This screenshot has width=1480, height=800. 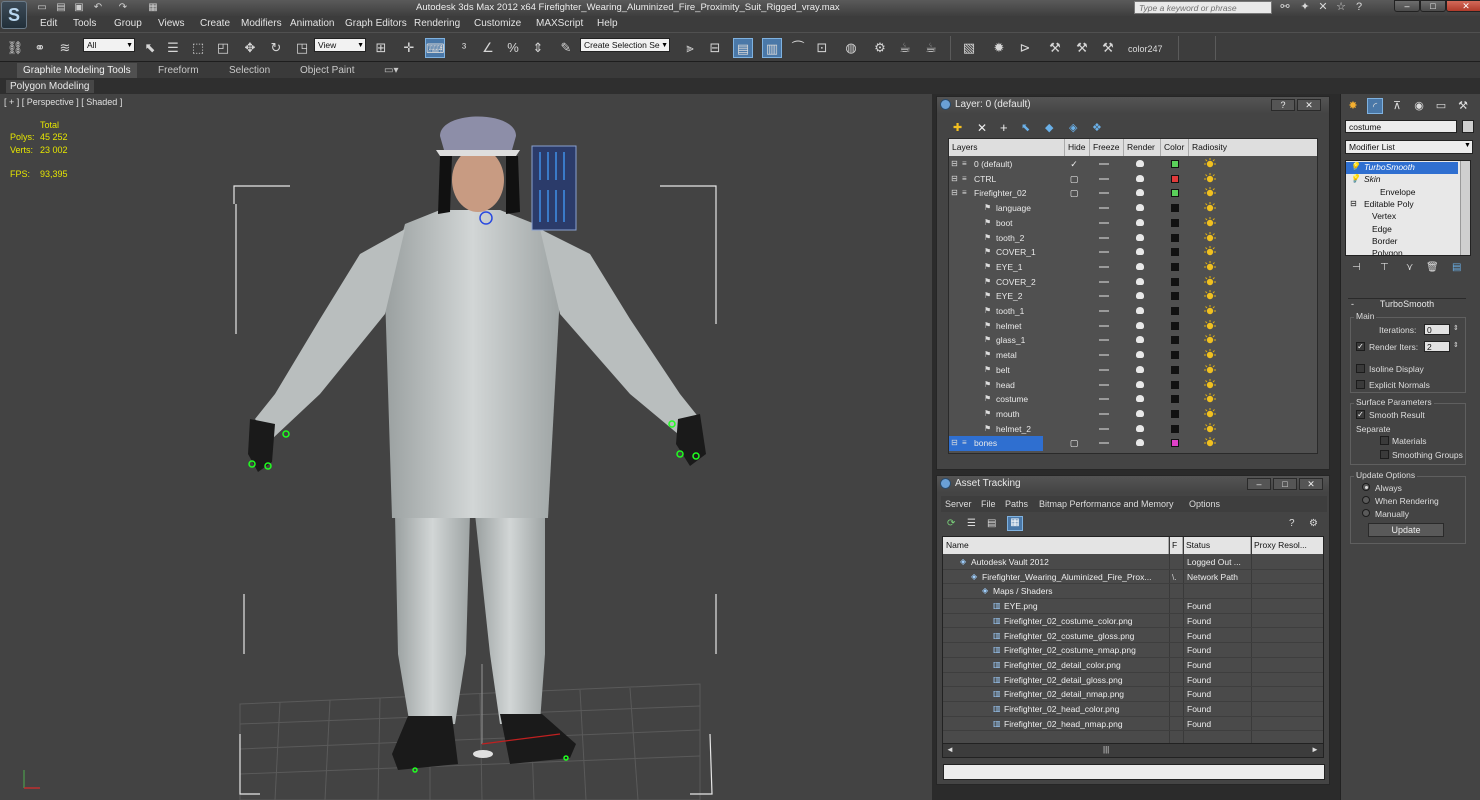 I want to click on layer-row: ⚑ boot, so click(x=1133, y=223).